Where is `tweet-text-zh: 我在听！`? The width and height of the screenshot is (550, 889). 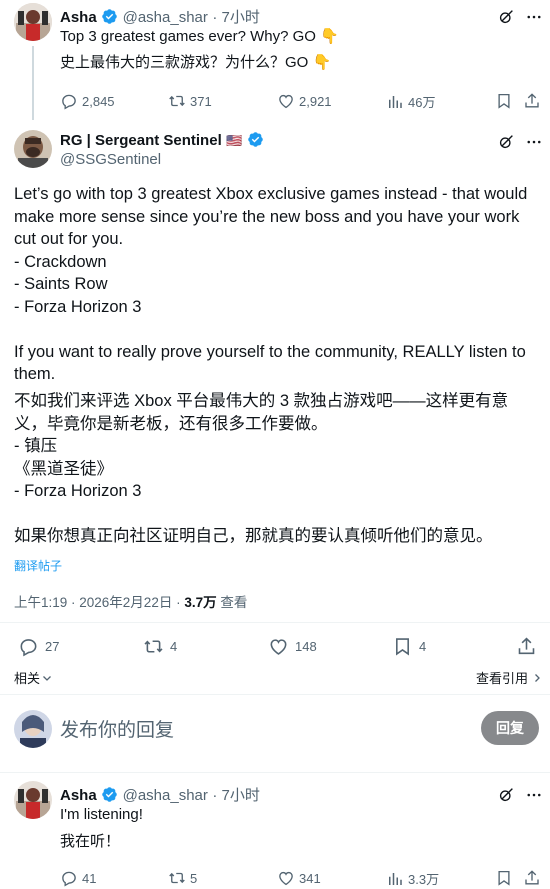 tweet-text-zh: 我在听！ is located at coordinates (90, 841).